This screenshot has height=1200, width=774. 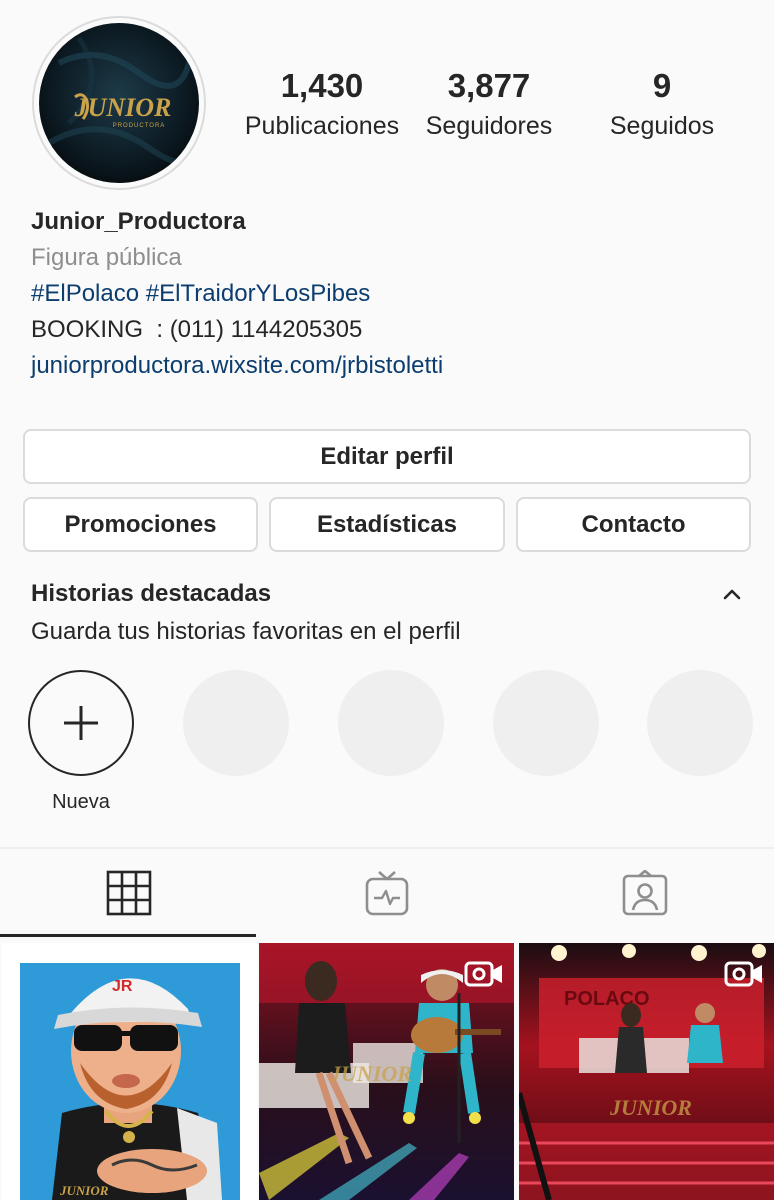 I want to click on profile-avatar: JUNIOR PRODUCTORA, so click(x=119, y=103).